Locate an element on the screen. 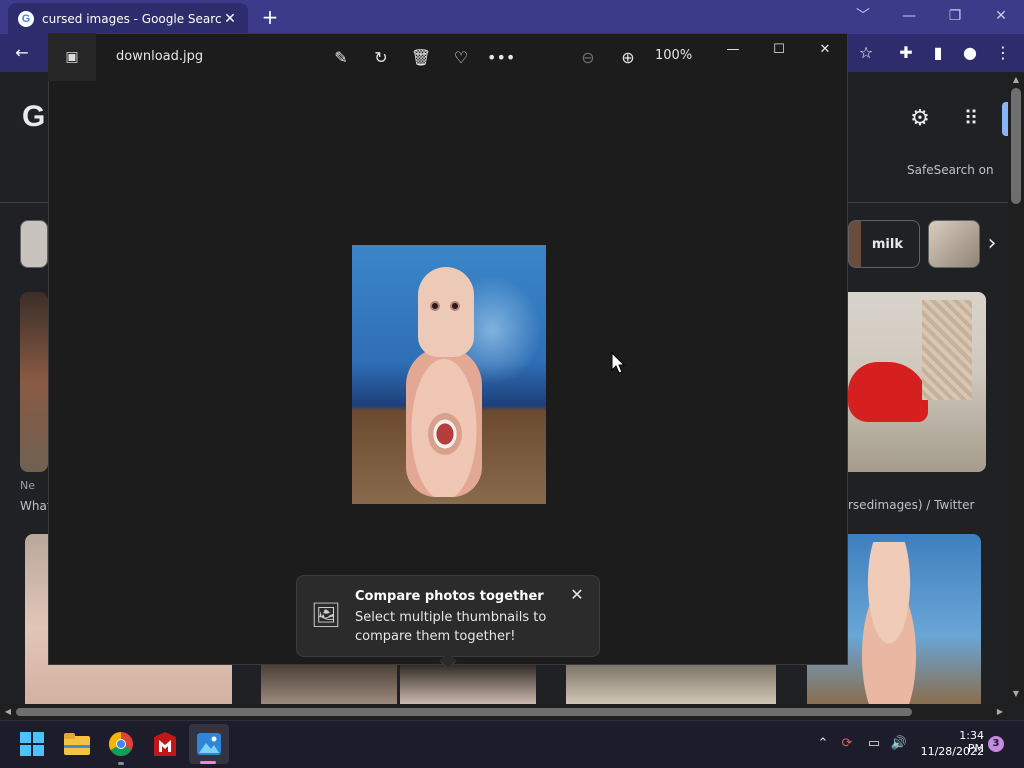 This screenshot has height=768, width=1024. related-search-chip is located at coordinates (34, 244).